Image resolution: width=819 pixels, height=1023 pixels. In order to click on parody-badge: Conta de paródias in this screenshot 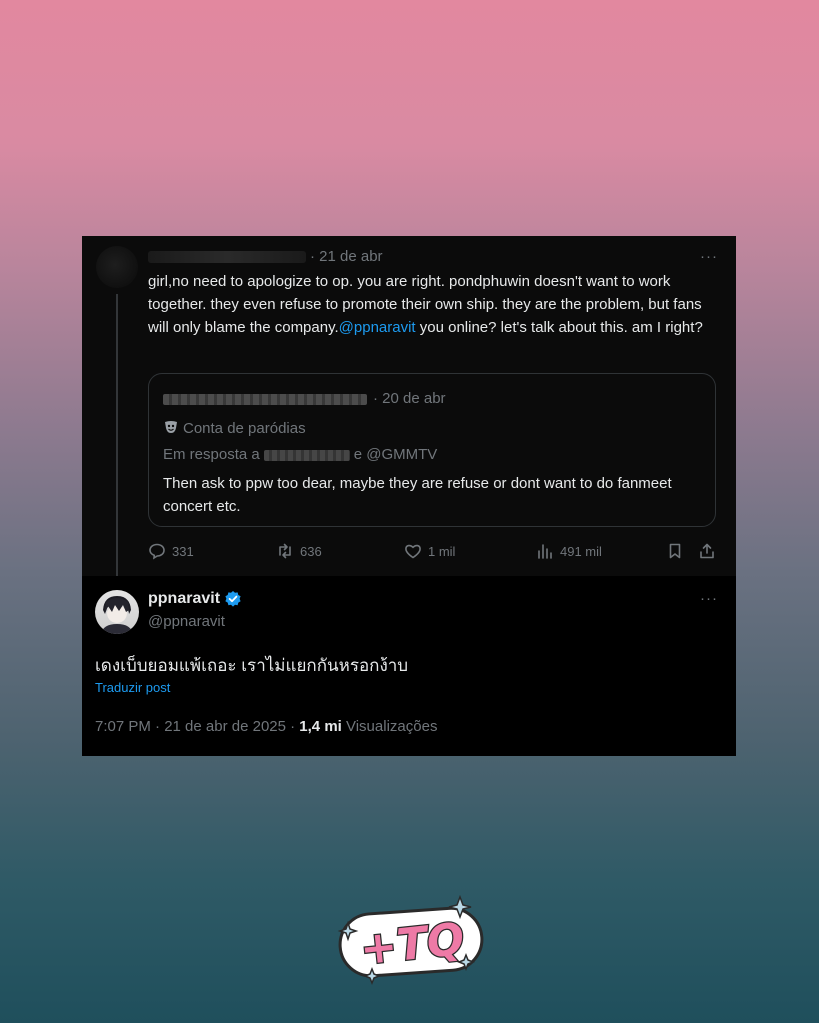, I will do `click(234, 428)`.